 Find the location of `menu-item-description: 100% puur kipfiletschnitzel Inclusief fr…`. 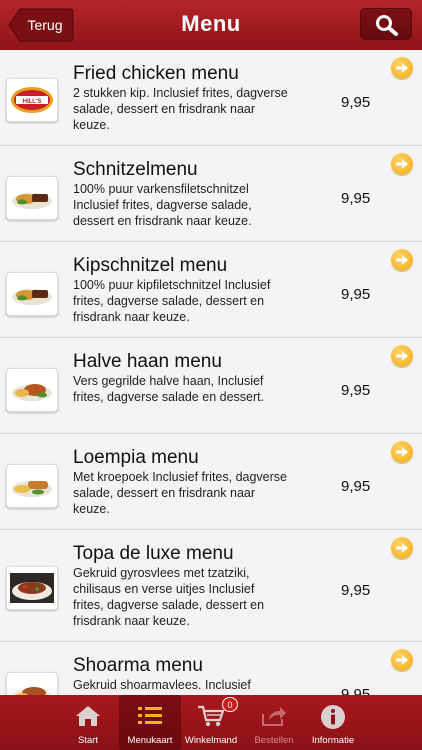

menu-item-description: 100% puur kipfiletschnitzel Inclusief fr… is located at coordinates (172, 301).